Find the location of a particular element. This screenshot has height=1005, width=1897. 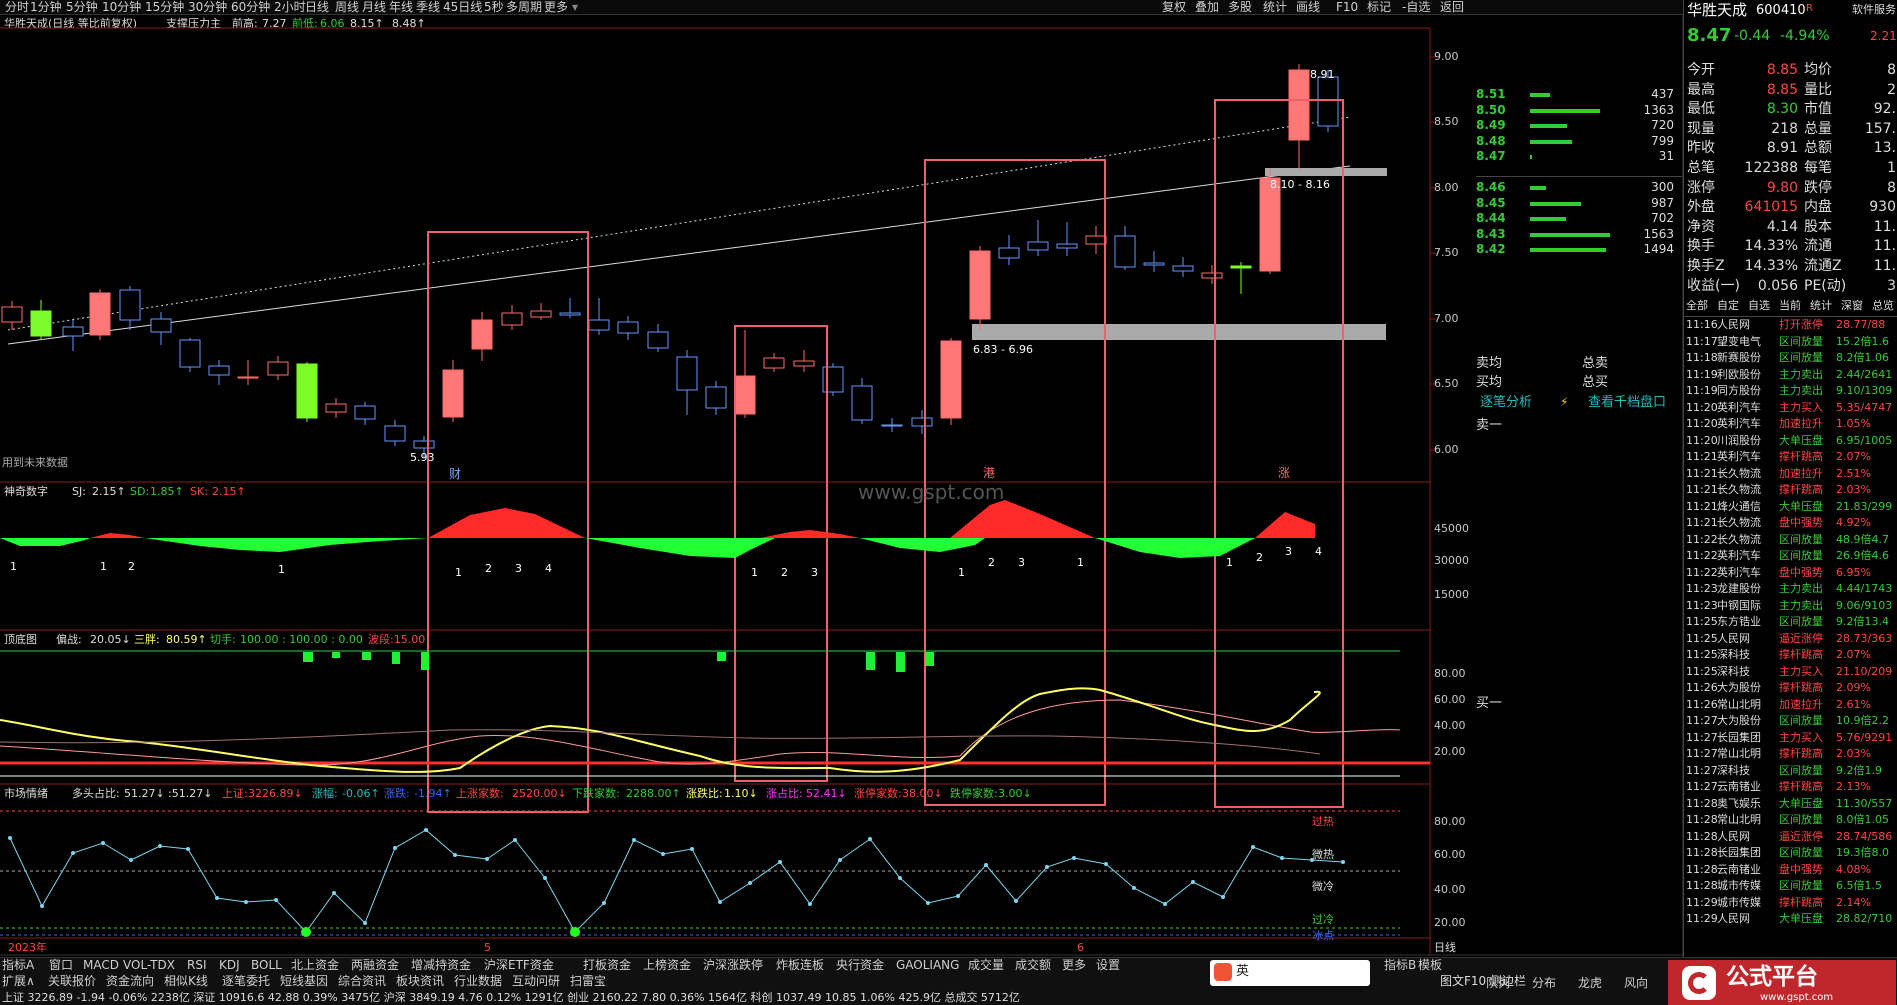

indicator-tab: 窗口 is located at coordinates (61, 965).